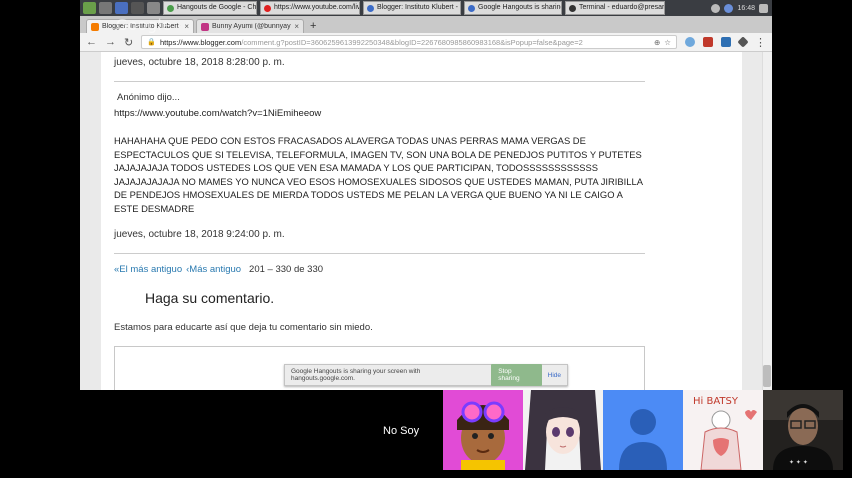  I want to click on file-manager-icon, so click(89, 8).